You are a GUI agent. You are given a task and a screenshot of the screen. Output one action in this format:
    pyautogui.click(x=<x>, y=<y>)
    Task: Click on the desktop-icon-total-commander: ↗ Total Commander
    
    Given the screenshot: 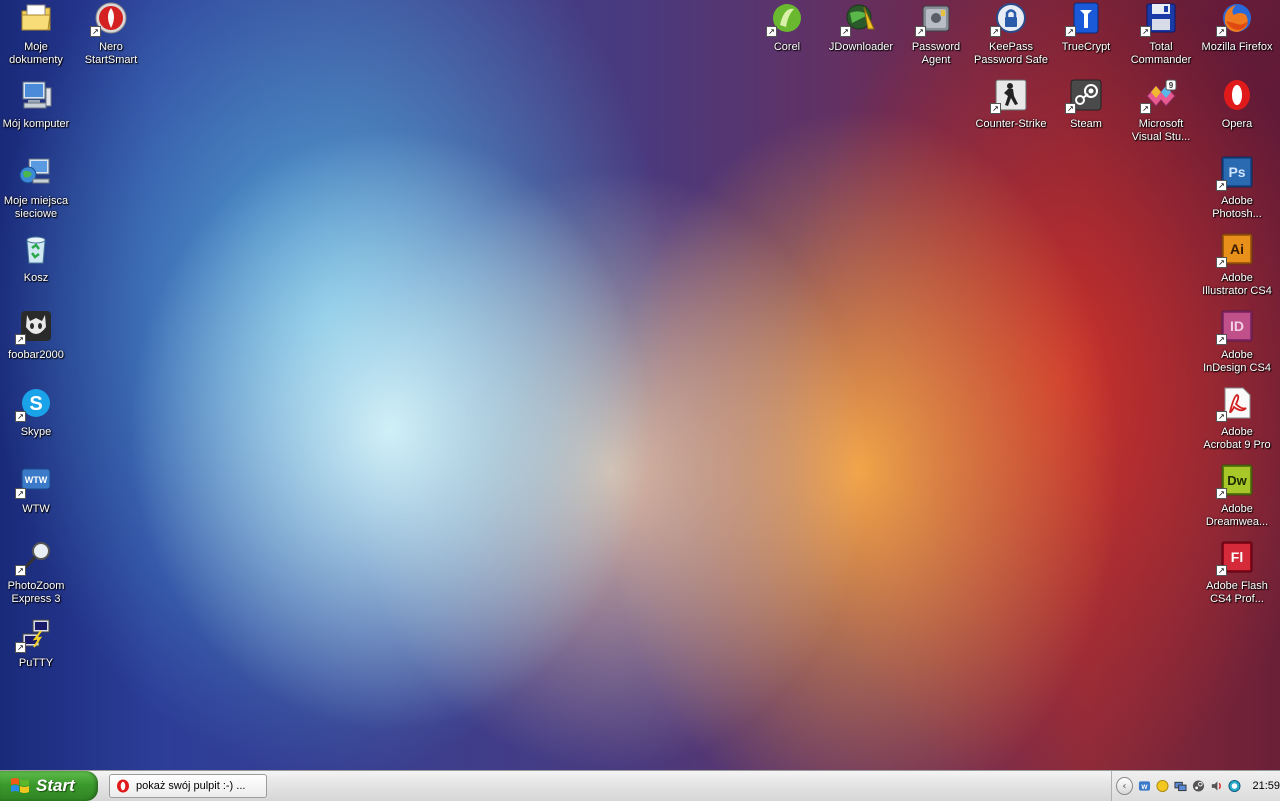 What is the action you would take?
    pyautogui.click(x=1161, y=34)
    